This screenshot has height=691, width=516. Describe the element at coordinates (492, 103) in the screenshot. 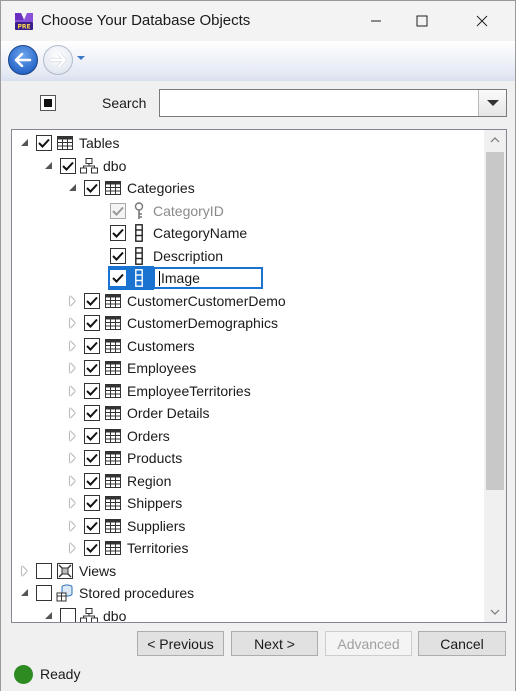

I see `search-dropdown-button` at that location.